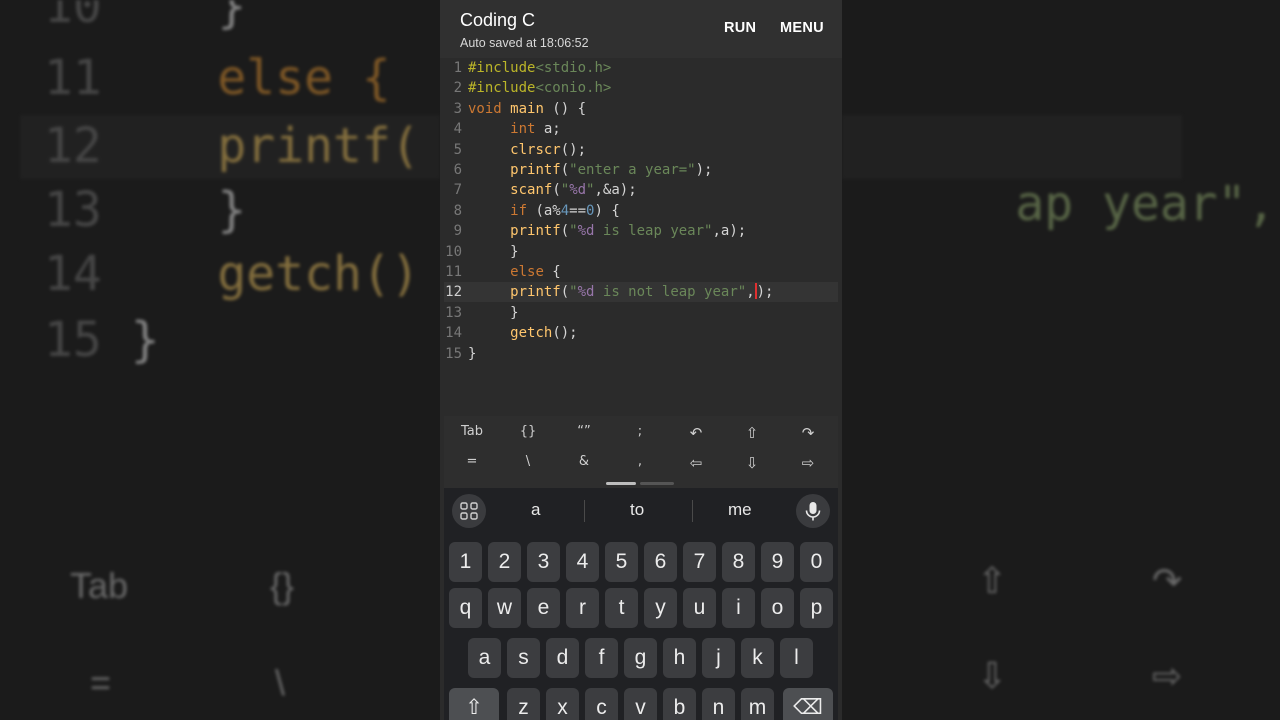  Describe the element at coordinates (573, 68) in the screenshot. I see `code-token: <stdio.h>` at that location.